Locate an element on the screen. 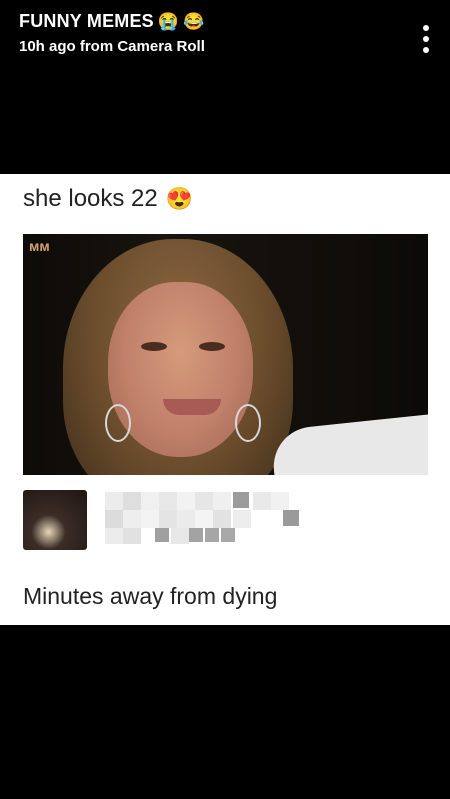 Image resolution: width=450 pixels, height=799 pixels. more-vertical-icon is located at coordinates (426, 39).